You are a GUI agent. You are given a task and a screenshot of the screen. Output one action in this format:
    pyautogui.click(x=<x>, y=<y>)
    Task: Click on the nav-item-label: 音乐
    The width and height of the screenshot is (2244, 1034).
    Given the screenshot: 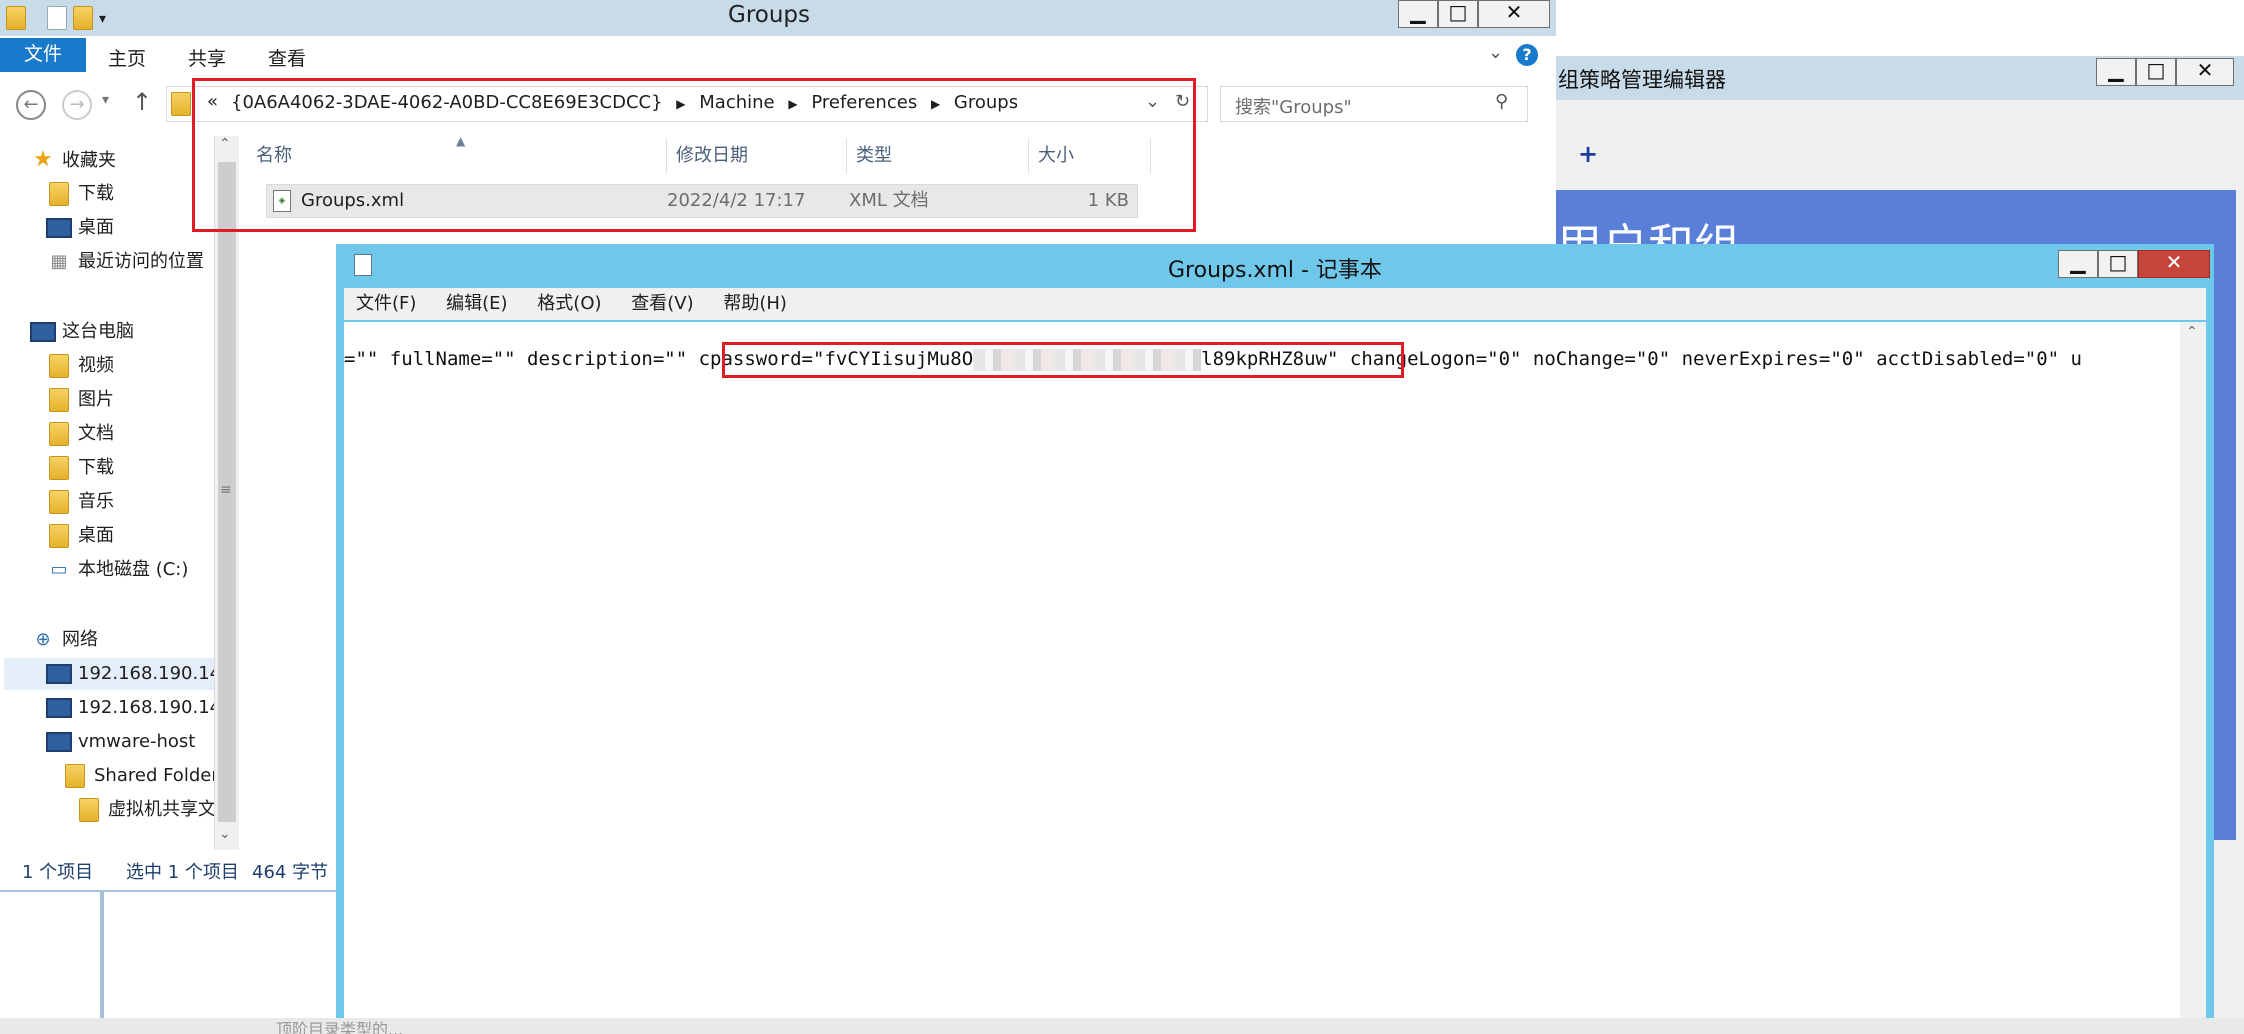 What is the action you would take?
    pyautogui.click(x=96, y=501)
    